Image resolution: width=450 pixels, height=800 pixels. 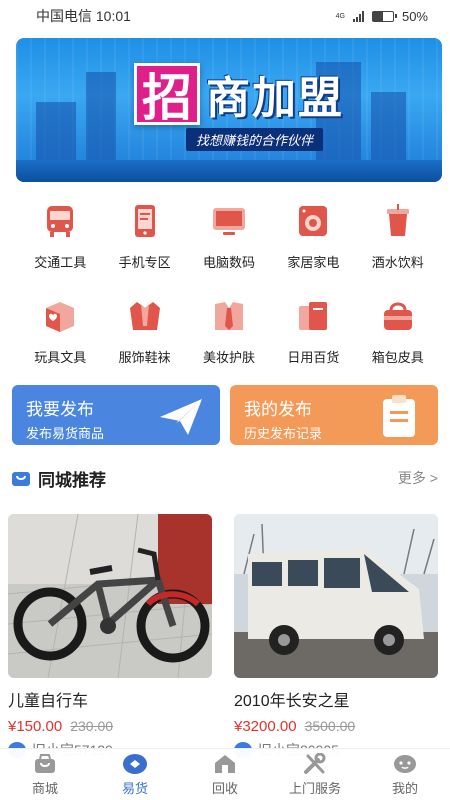 What do you see at coordinates (224, 788) in the screenshot?
I see `nav-label: 回收` at bounding box center [224, 788].